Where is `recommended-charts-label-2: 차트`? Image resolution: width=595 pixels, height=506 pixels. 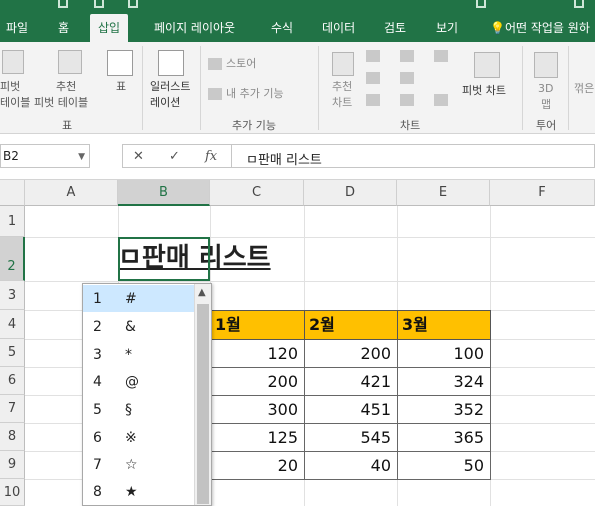
recommended-charts-label-2: 차트 is located at coordinates (342, 103).